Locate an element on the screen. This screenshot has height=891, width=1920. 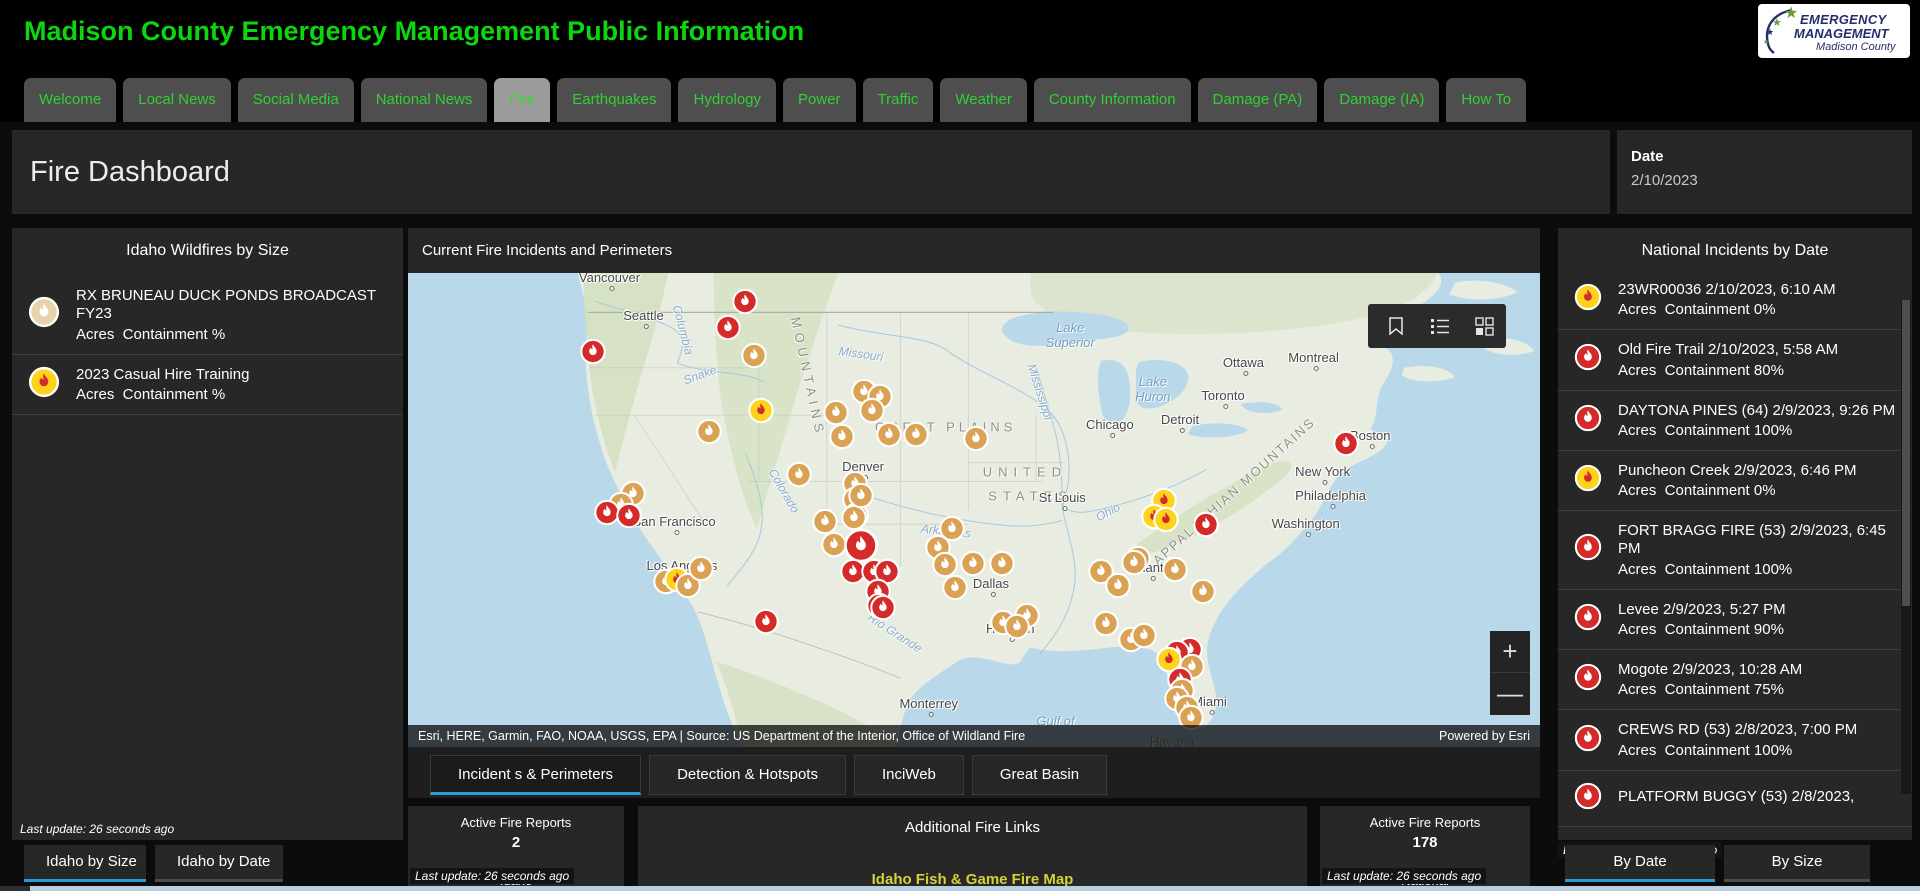
tab-weather: Weather is located at coordinates (983, 100).